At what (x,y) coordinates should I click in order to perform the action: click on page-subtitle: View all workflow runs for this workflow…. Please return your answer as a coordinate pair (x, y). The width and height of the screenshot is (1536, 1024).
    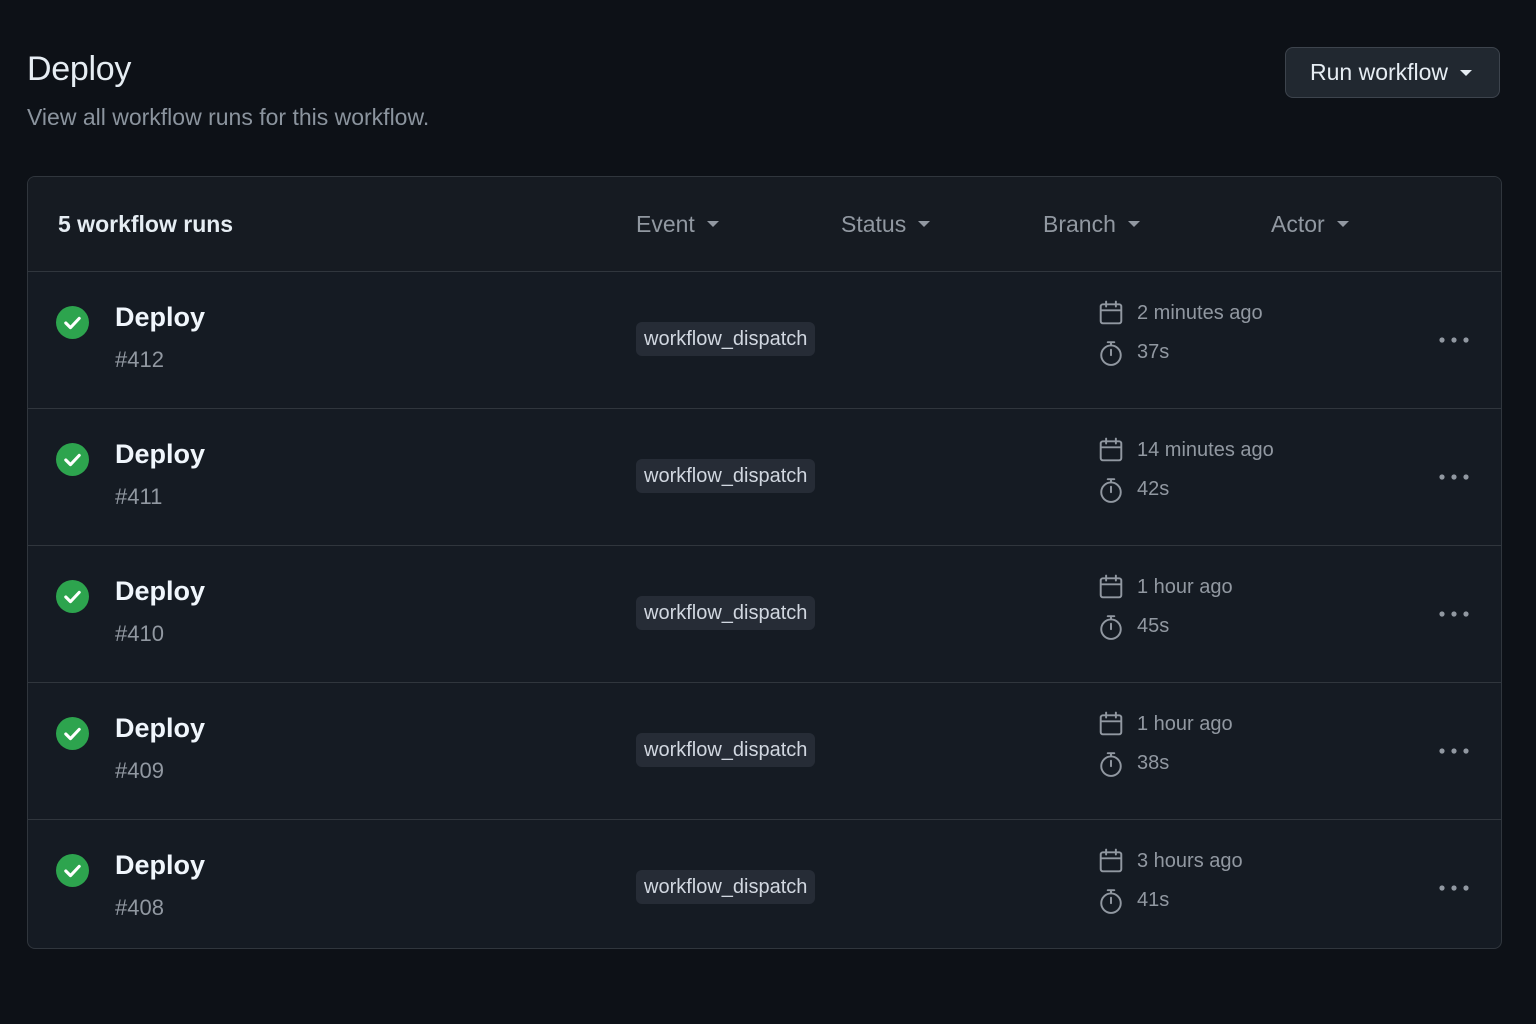
    Looking at the image, I should click on (228, 117).